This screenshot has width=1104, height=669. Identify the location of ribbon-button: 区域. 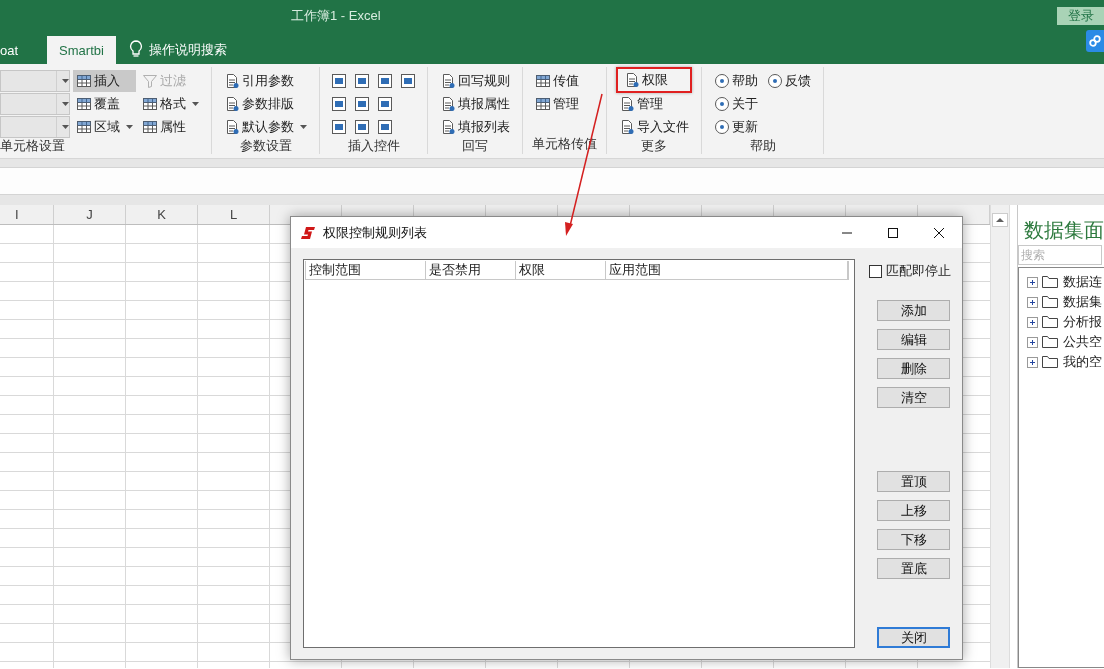
(104, 127).